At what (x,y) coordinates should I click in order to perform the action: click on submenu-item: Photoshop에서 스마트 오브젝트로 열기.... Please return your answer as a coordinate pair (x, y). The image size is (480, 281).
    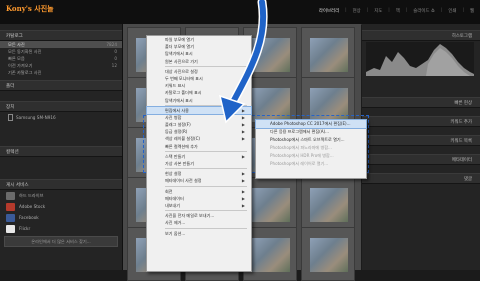
    Looking at the image, I should click on (311, 140).